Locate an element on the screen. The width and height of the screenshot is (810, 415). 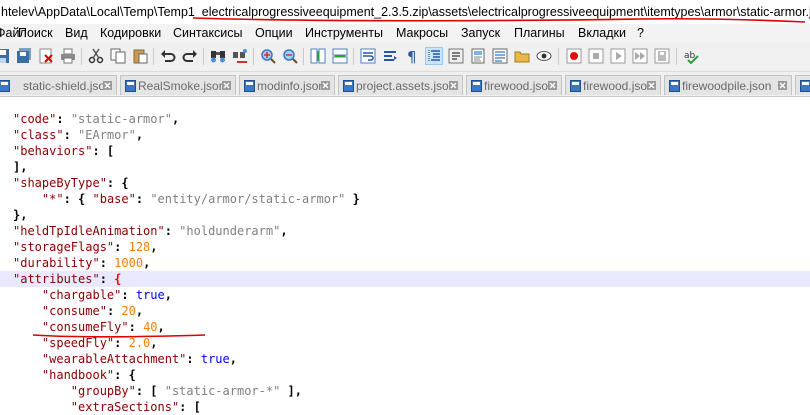
code-line: "class": "EArmor", is located at coordinates (405, 135).